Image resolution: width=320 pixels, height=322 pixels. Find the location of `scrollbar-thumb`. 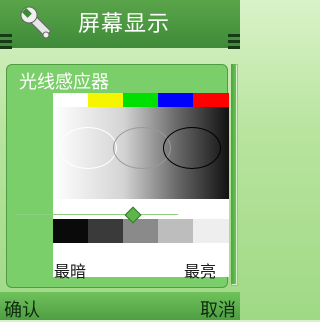

scrollbar-thumb is located at coordinates (233, 174).